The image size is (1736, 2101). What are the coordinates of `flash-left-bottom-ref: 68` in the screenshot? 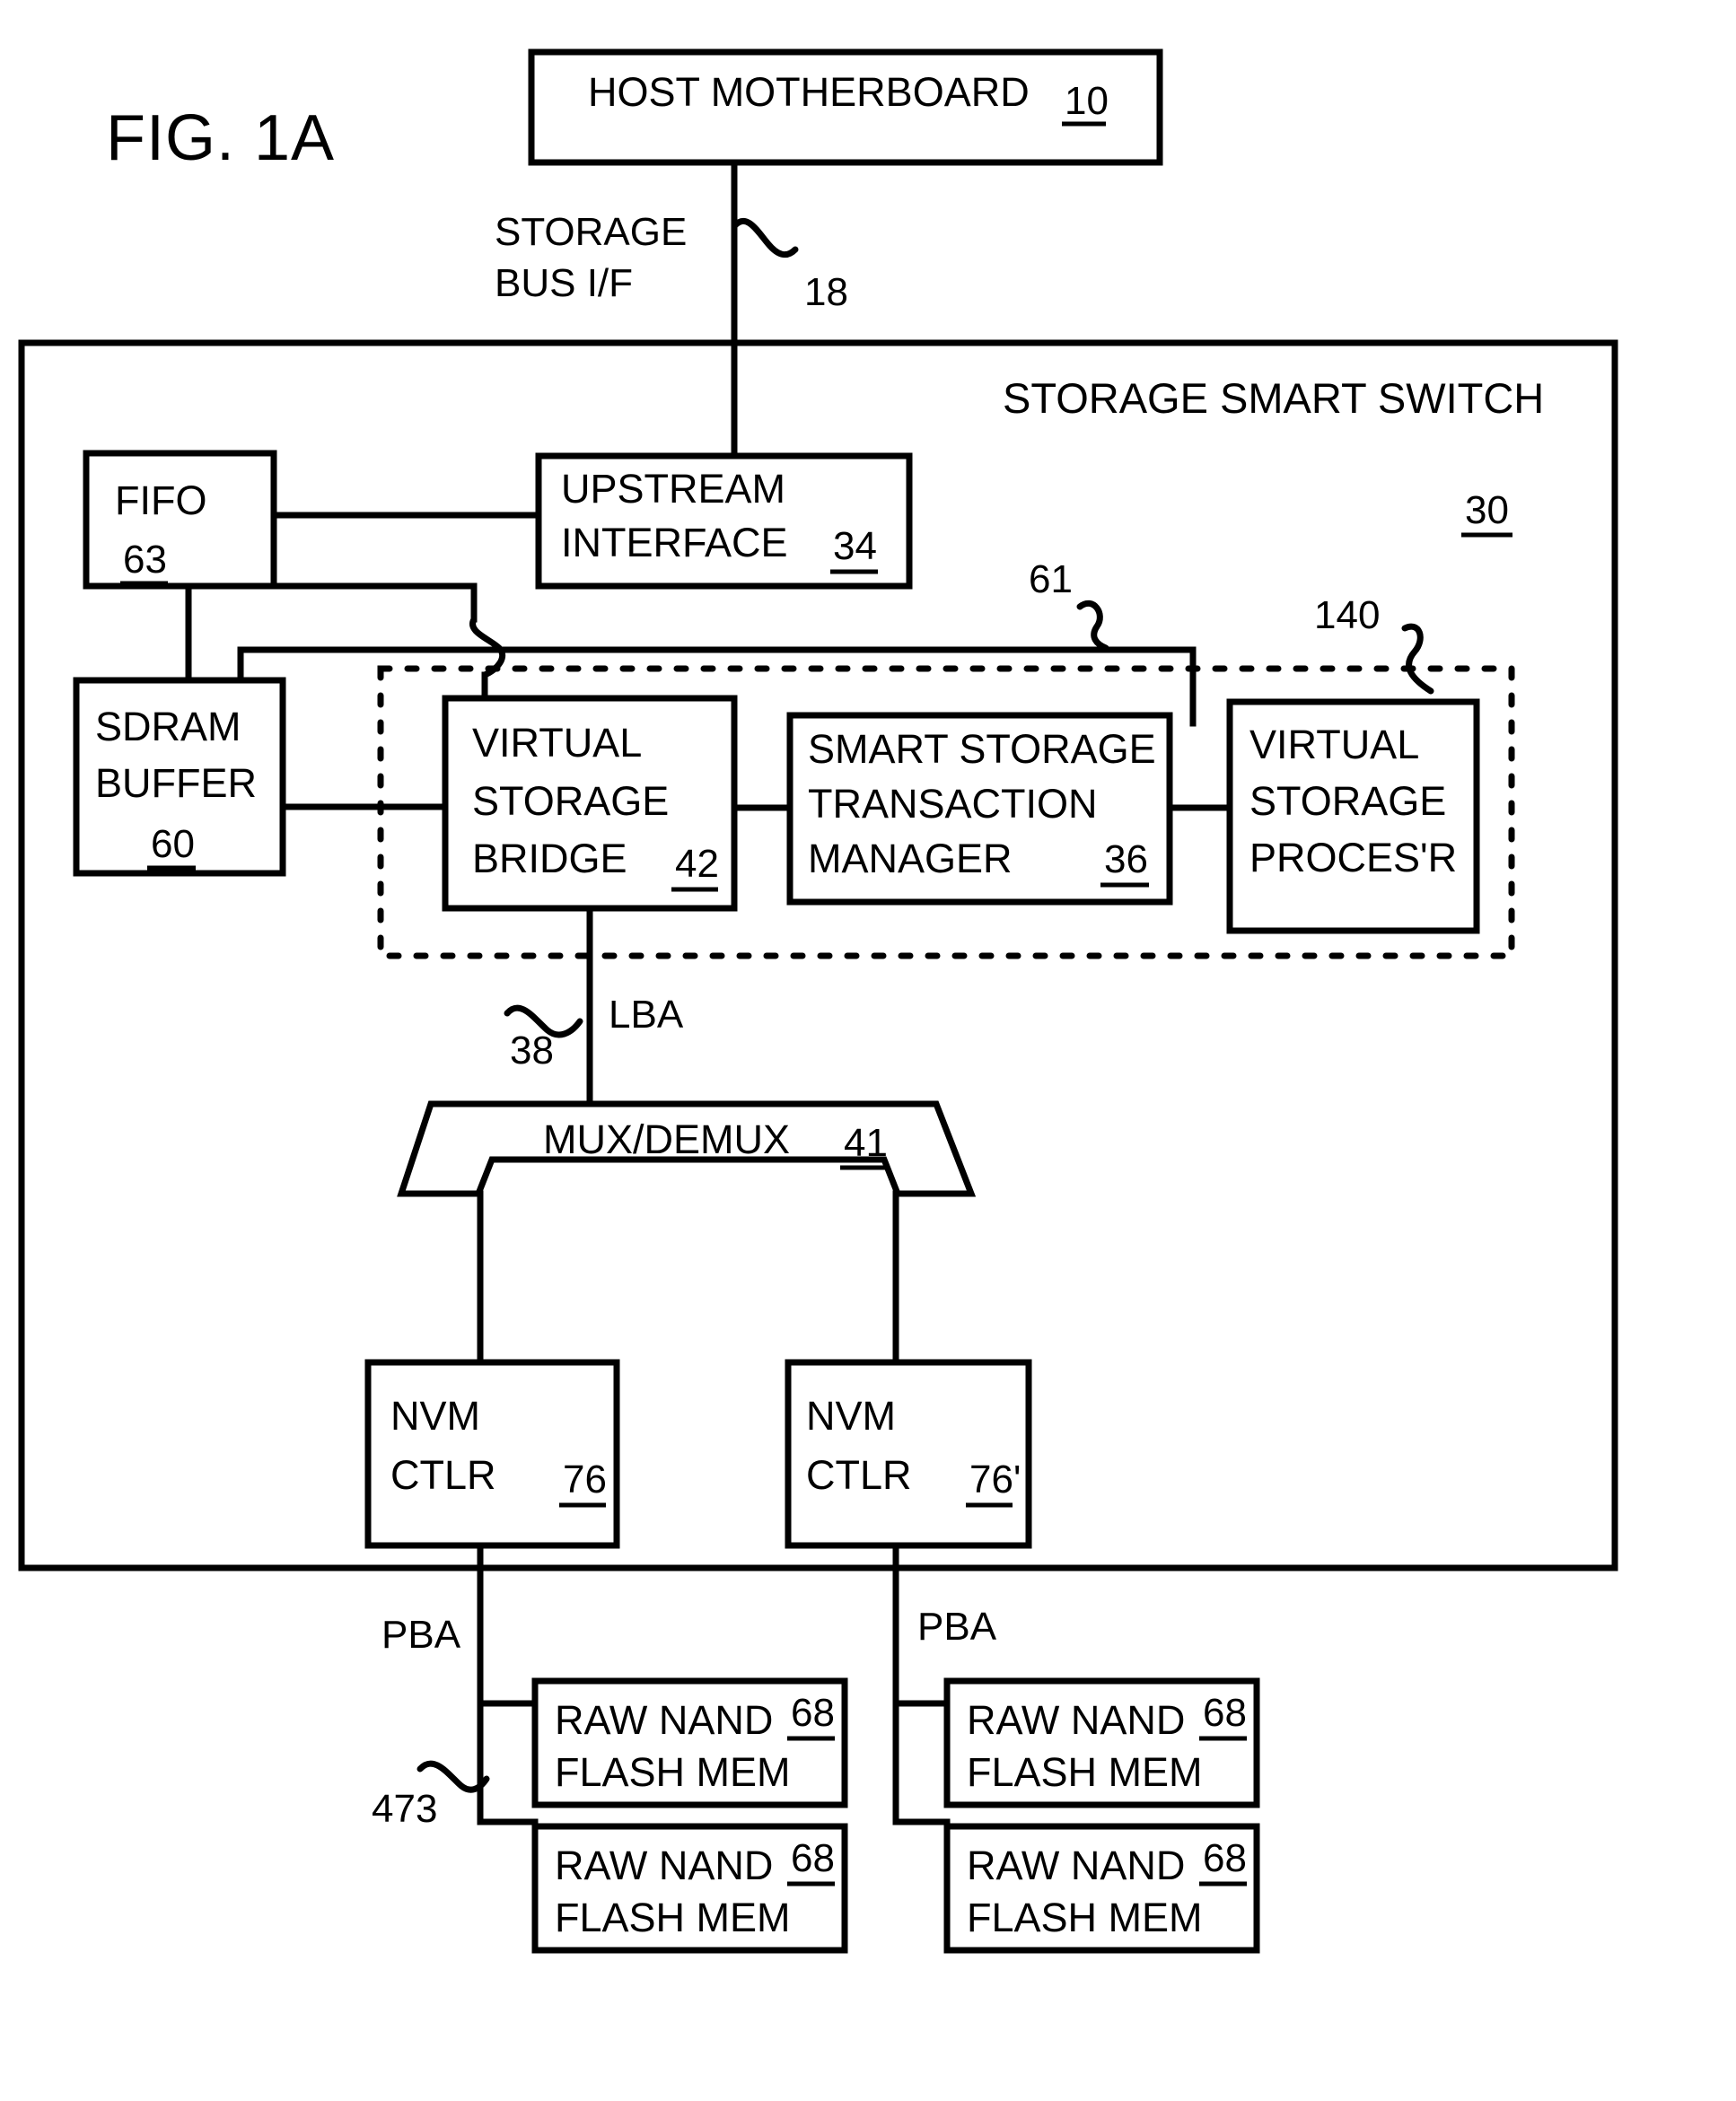 It's located at (813, 1858).